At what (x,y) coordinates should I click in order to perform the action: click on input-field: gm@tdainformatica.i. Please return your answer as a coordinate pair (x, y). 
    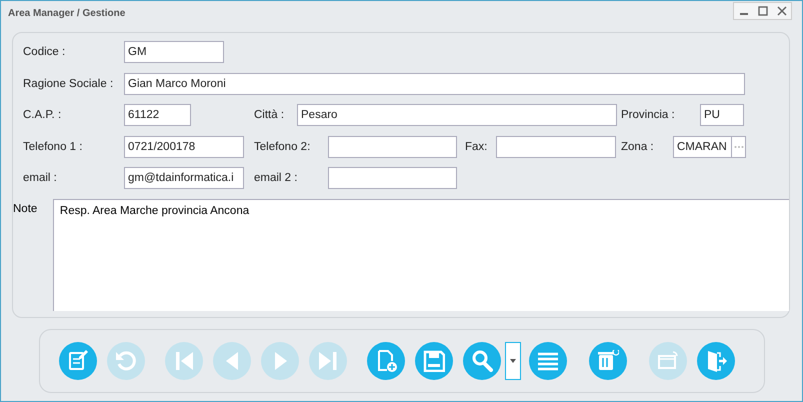
    Looking at the image, I should click on (184, 178).